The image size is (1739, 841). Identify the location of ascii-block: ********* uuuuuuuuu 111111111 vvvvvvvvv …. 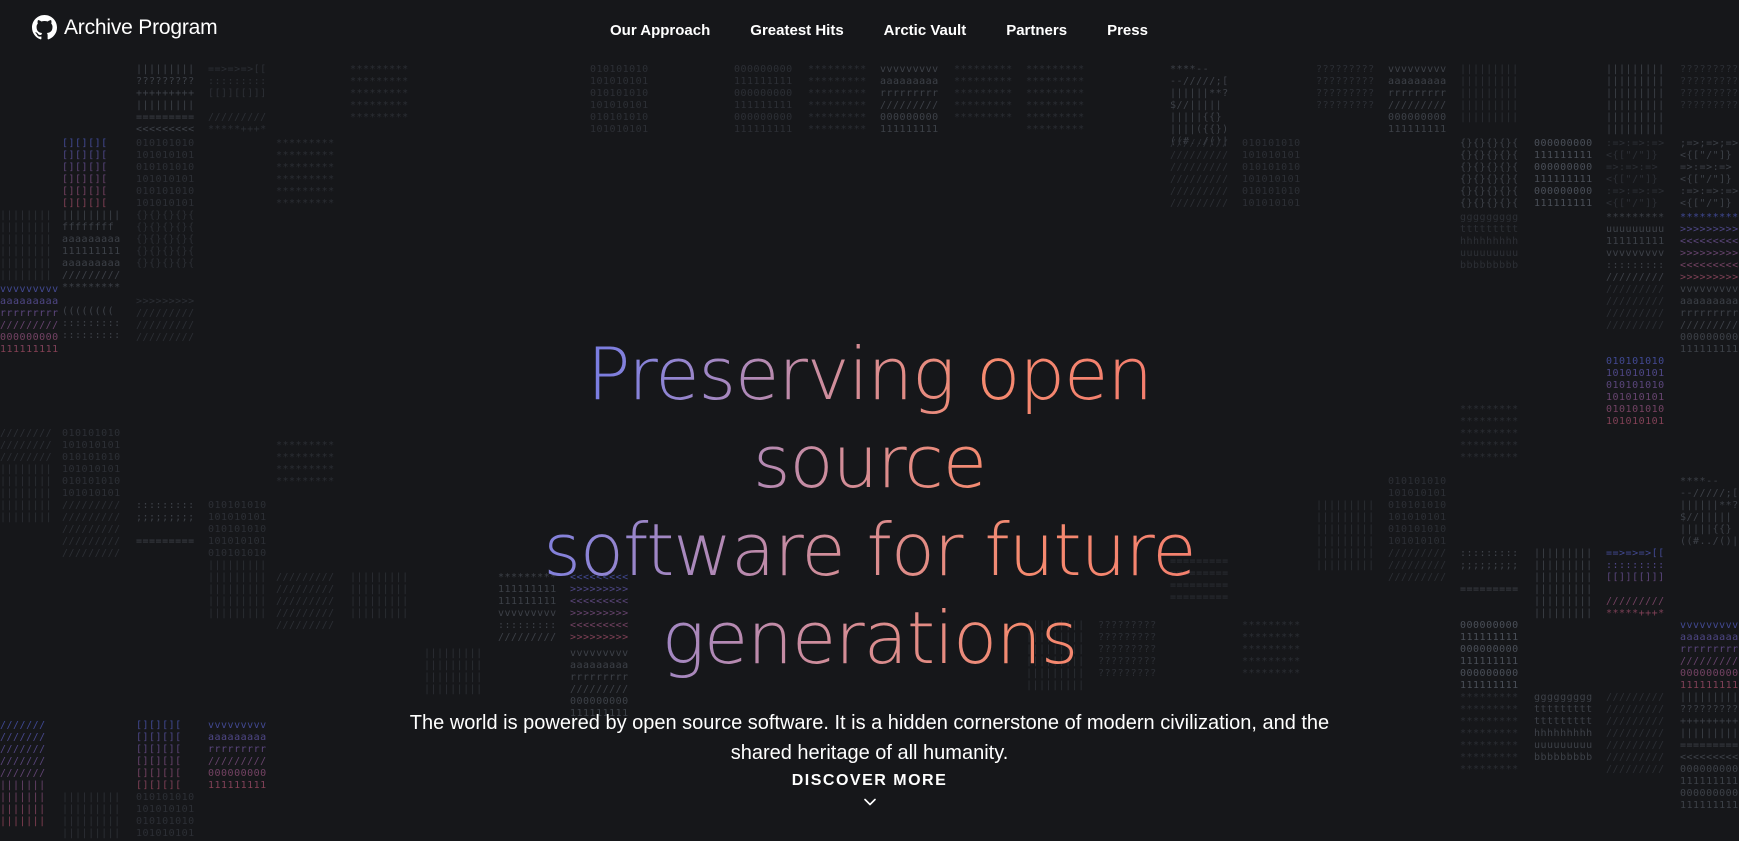
(1635, 247).